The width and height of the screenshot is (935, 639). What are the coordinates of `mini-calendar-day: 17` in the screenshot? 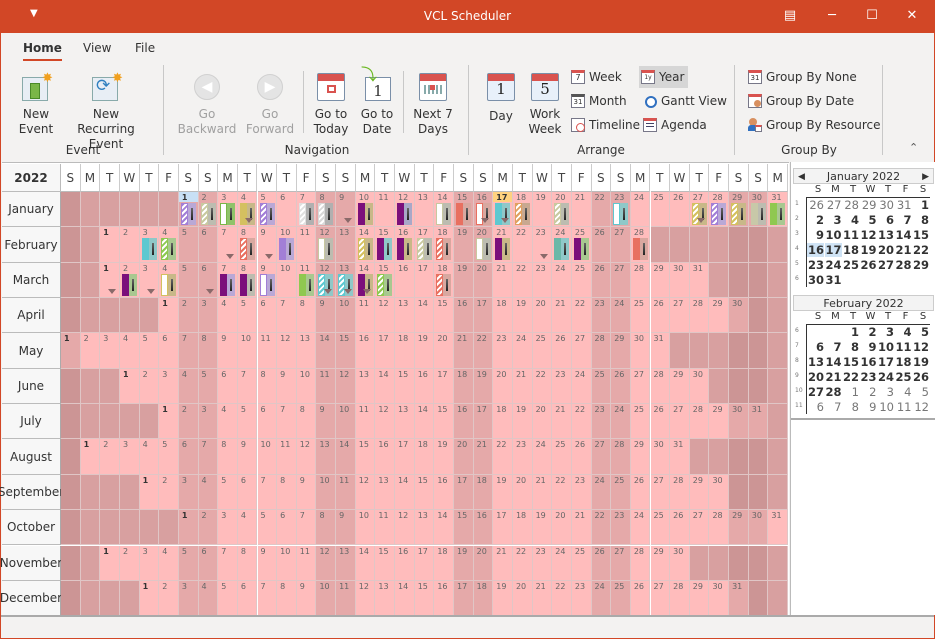 It's located at (833, 250).